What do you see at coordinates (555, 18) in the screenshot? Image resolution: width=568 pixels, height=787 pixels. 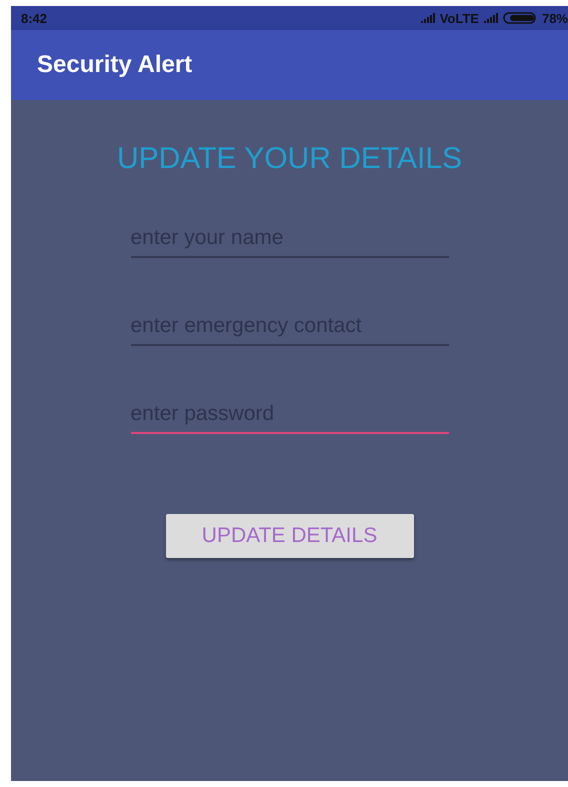 I see `battery-percent: 78%` at bounding box center [555, 18].